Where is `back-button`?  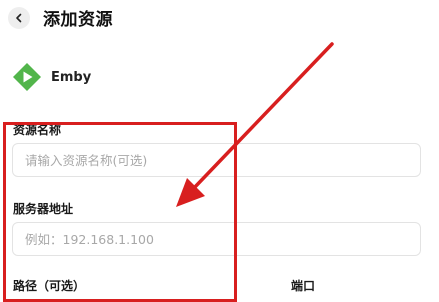 back-button is located at coordinates (19, 18).